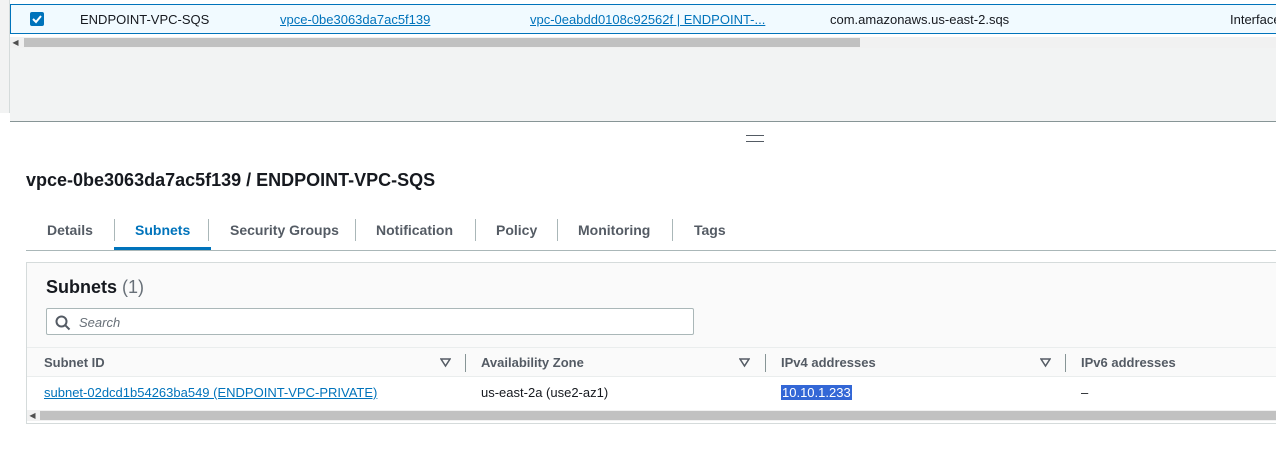  I want to click on checkmark-icon, so click(37, 19).